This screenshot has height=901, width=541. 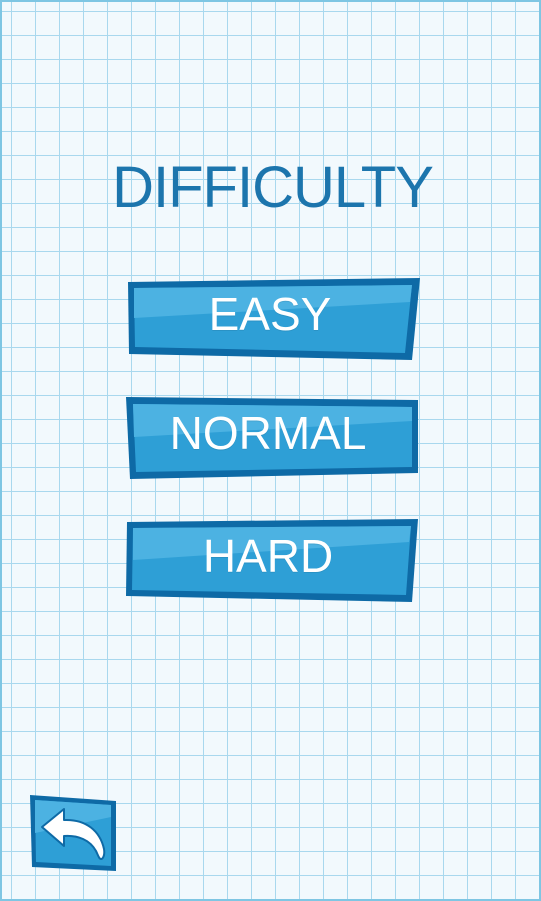 I want to click on easy-button: EASY, so click(x=274, y=319).